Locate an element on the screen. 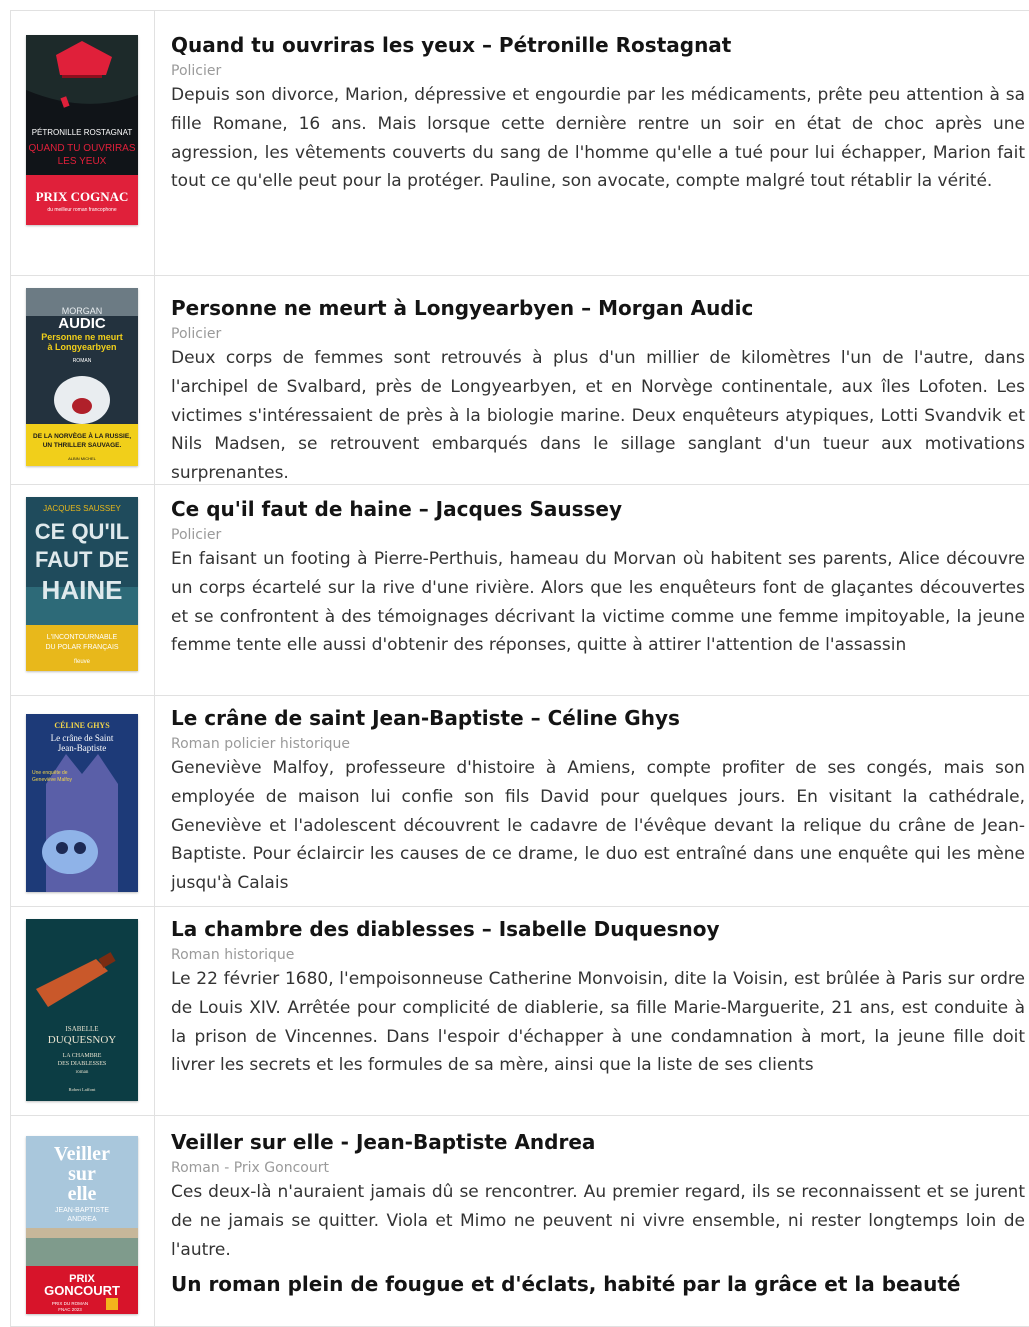 The height and width of the screenshot is (1327, 1029). cover-title-line1: QUAND TU OUVRIRAS is located at coordinates (81, 148).